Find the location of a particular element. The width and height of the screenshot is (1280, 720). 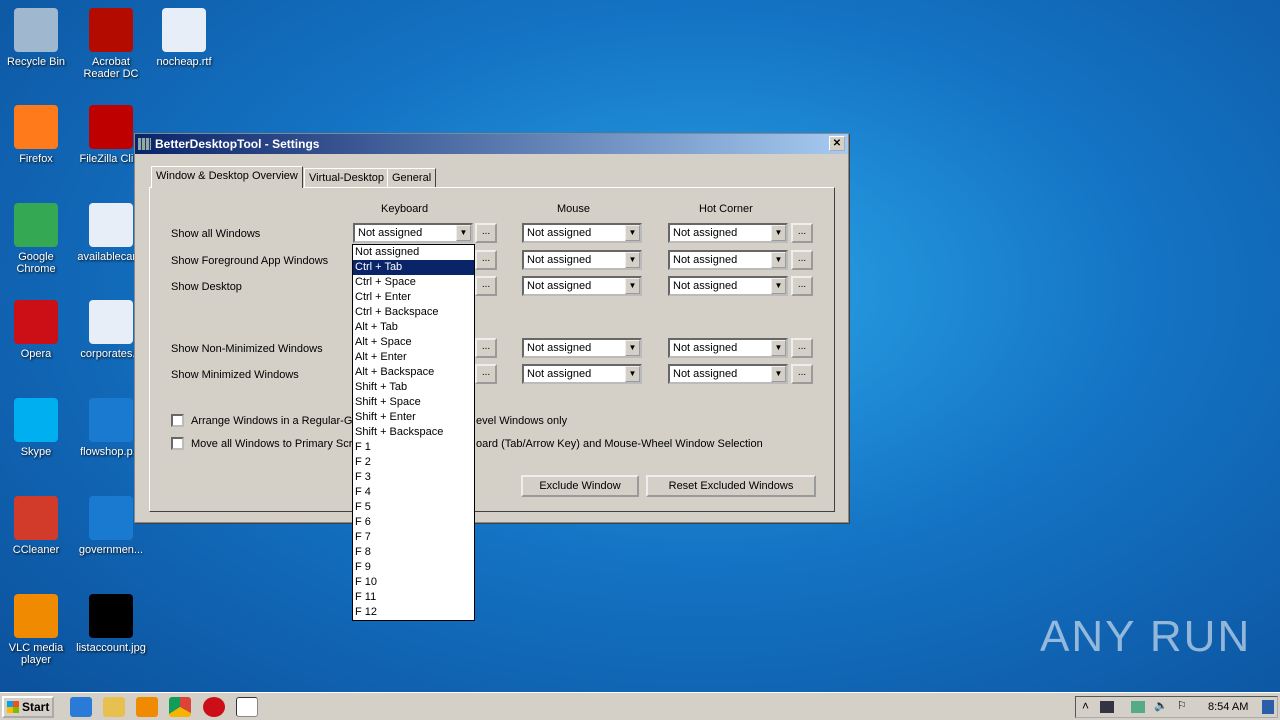

row-label: Show all Windows is located at coordinates (216, 234).